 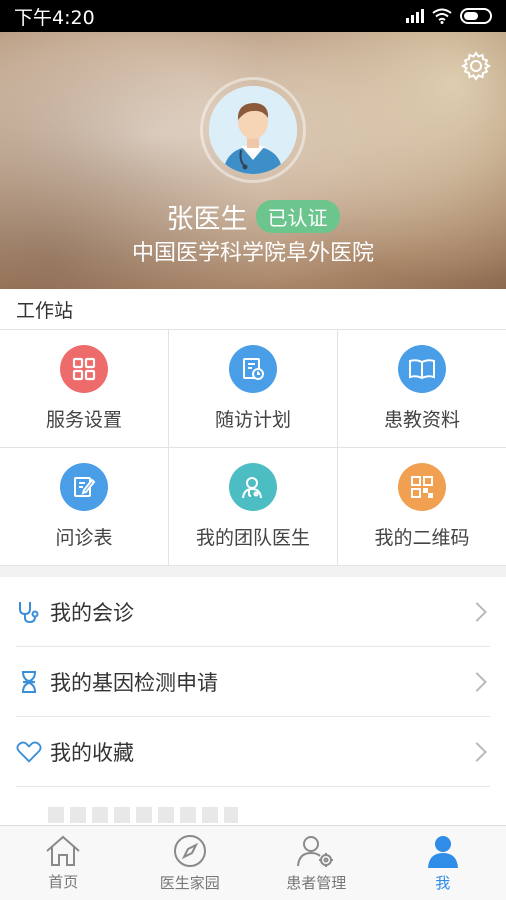 I want to click on follow-up-plan-button: 随访计划, so click(x=253, y=389).